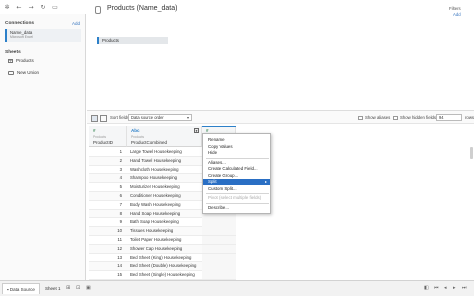 The width and height of the screenshot is (474, 296). What do you see at coordinates (162, 267) in the screenshot?
I see `table-row: 14 Bed Sheet (Double) Housekeeping` at bounding box center [162, 267].